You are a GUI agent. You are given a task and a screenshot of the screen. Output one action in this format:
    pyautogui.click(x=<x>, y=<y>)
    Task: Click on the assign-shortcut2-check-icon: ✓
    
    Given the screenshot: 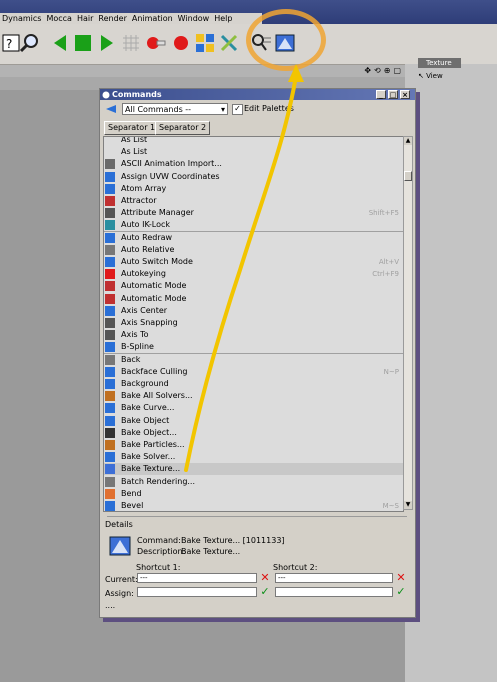 What is the action you would take?
    pyautogui.click(x=401, y=592)
    